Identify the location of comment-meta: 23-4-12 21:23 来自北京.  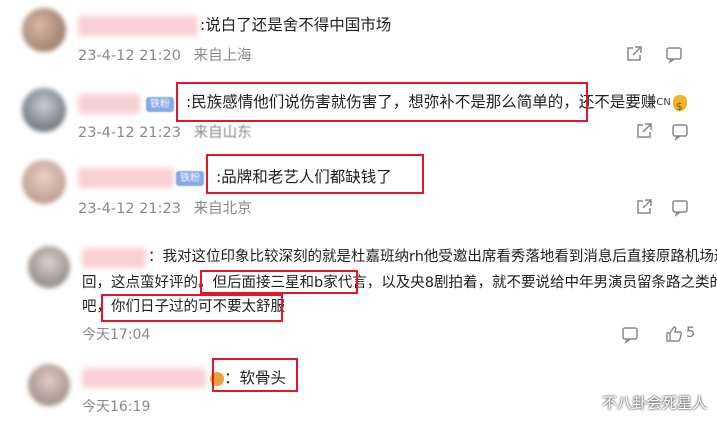
(169, 207).